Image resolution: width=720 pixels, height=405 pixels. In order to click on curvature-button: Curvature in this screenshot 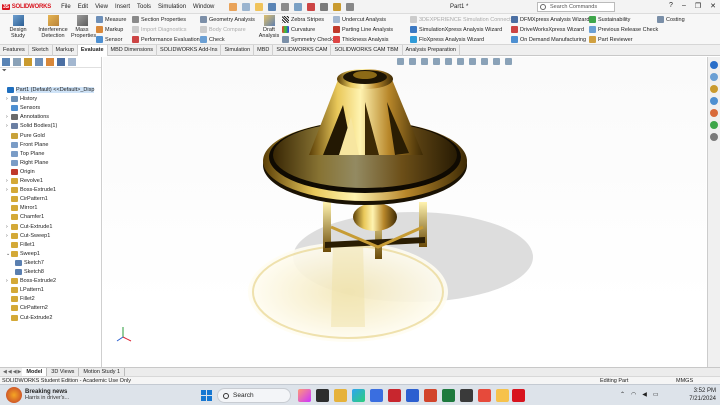, I will do `click(298, 29)`.